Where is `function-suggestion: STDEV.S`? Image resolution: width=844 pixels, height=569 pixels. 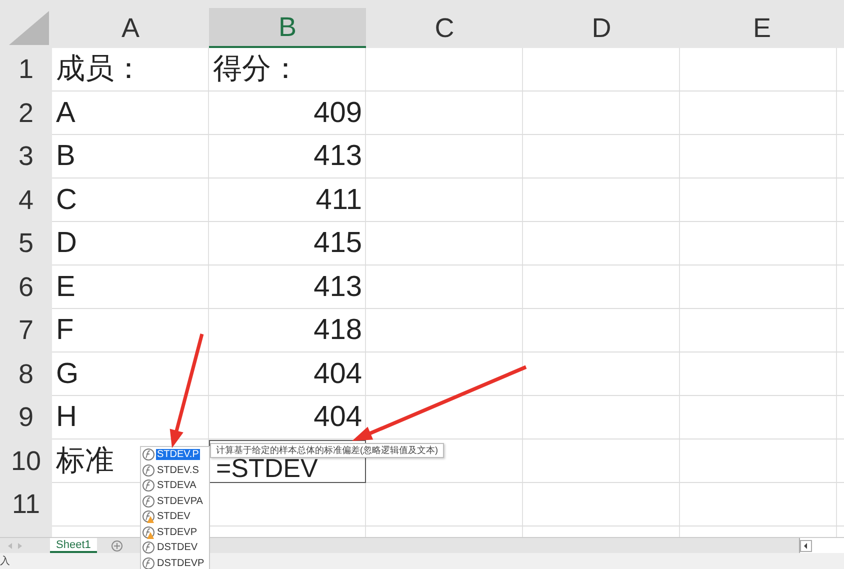
function-suggestion: STDEV.S is located at coordinates (175, 470).